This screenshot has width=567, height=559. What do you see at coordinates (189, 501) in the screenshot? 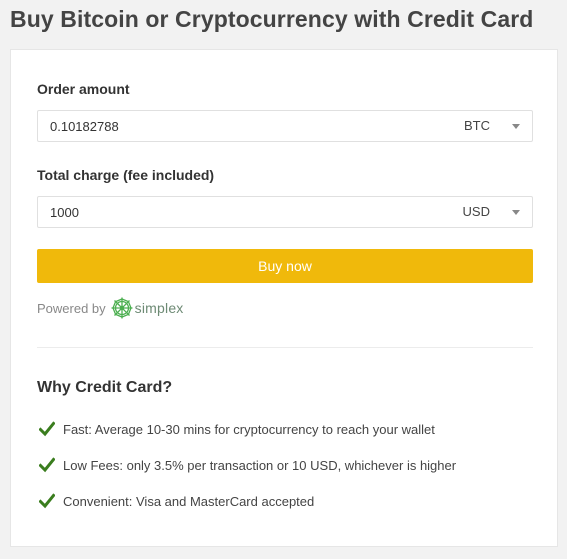
I see `benefit-text: Convenient: Visa and MasterCard accepted` at bounding box center [189, 501].